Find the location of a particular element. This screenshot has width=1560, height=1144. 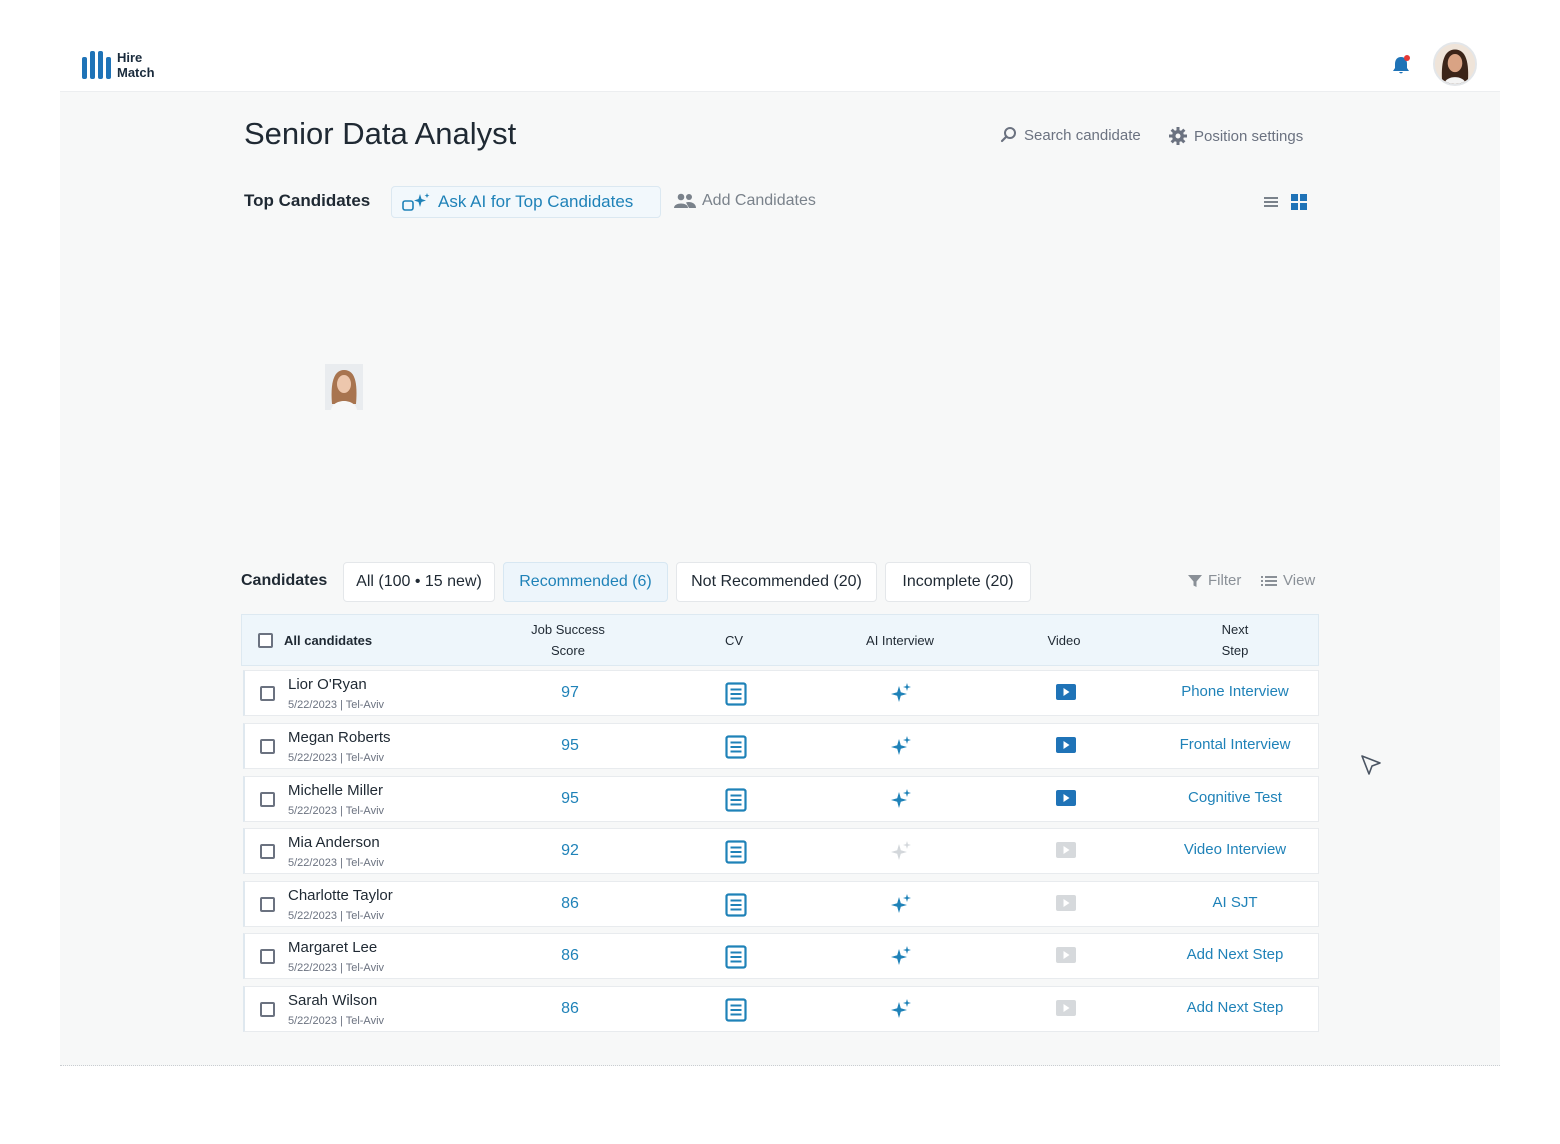

header-video: Video is located at coordinates (1064, 640).